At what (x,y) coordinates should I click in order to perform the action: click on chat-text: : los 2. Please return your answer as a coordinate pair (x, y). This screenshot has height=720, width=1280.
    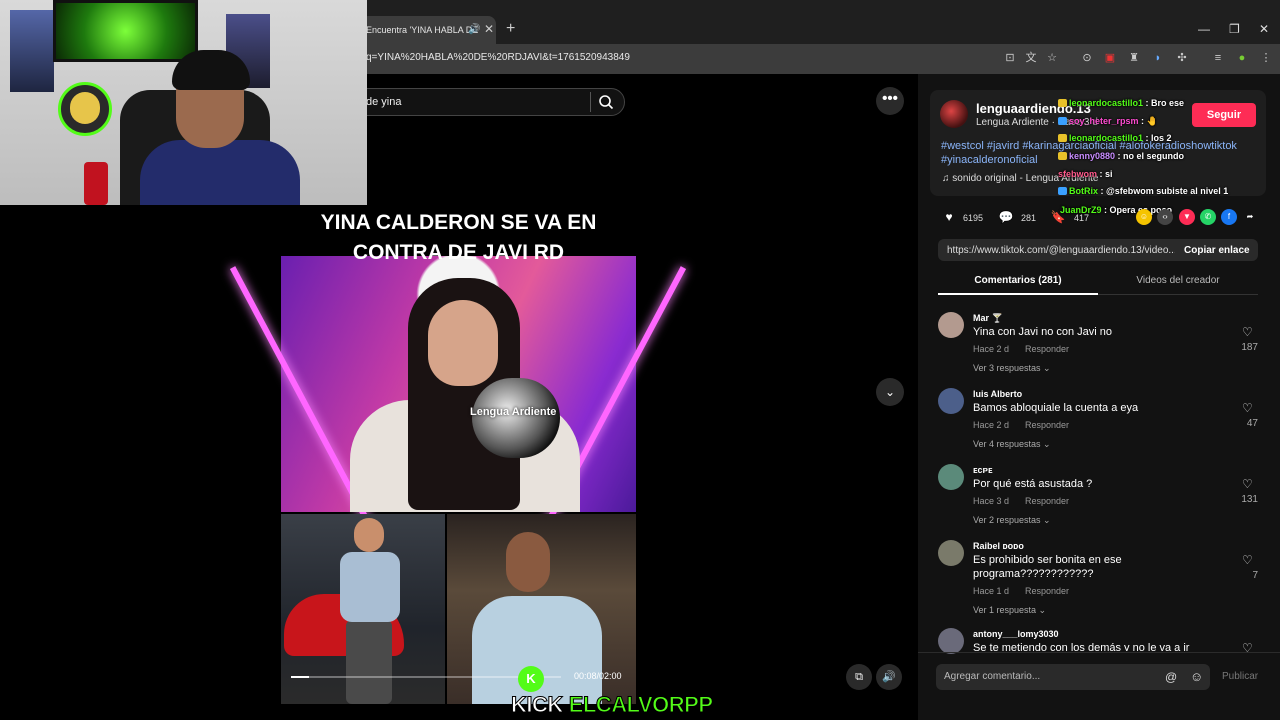
    Looking at the image, I should click on (1157, 138).